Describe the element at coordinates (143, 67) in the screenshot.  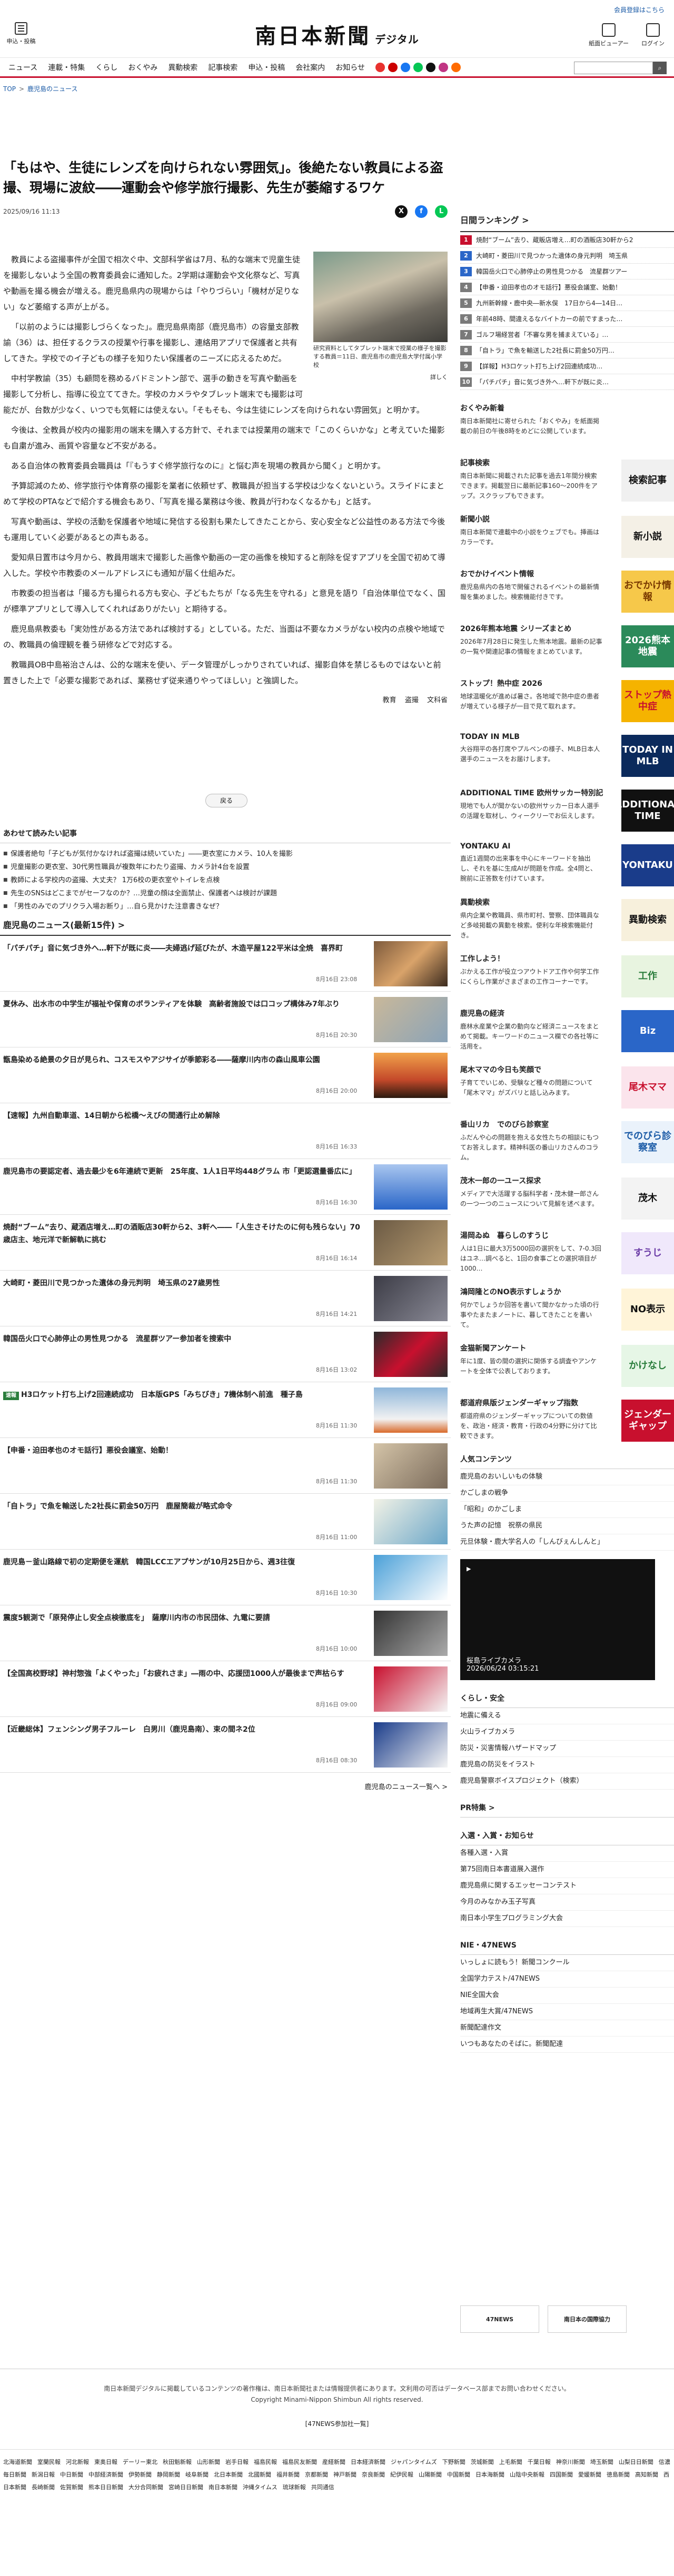
I see `nav-item: おくやみ` at that location.